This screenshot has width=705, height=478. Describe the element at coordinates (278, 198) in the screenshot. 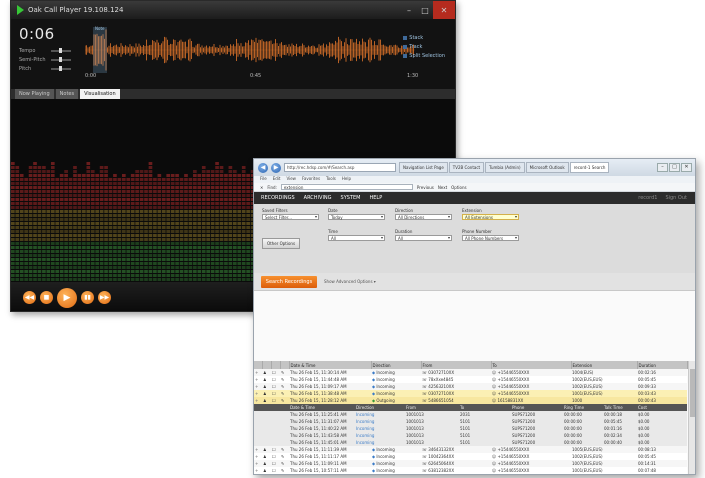

I see `app-nav-item: RECORDINGS` at that location.